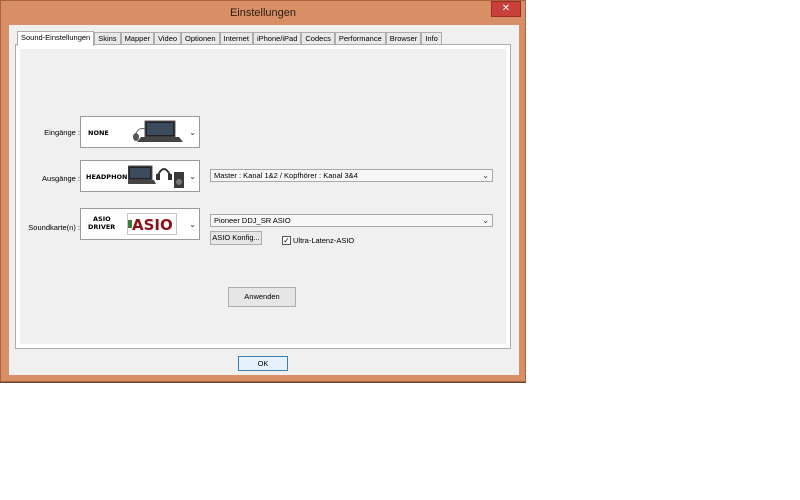  I want to click on tab-sound-einstellungen: Sound-Einstellungen, so click(56, 38).